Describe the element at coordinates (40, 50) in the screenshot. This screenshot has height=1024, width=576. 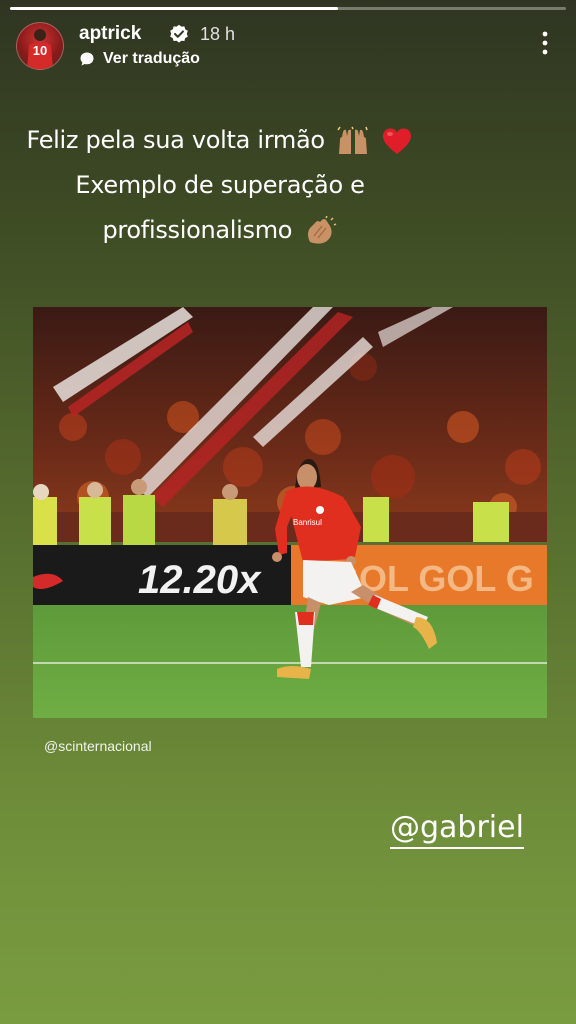
I see `avatar-number: 10` at that location.